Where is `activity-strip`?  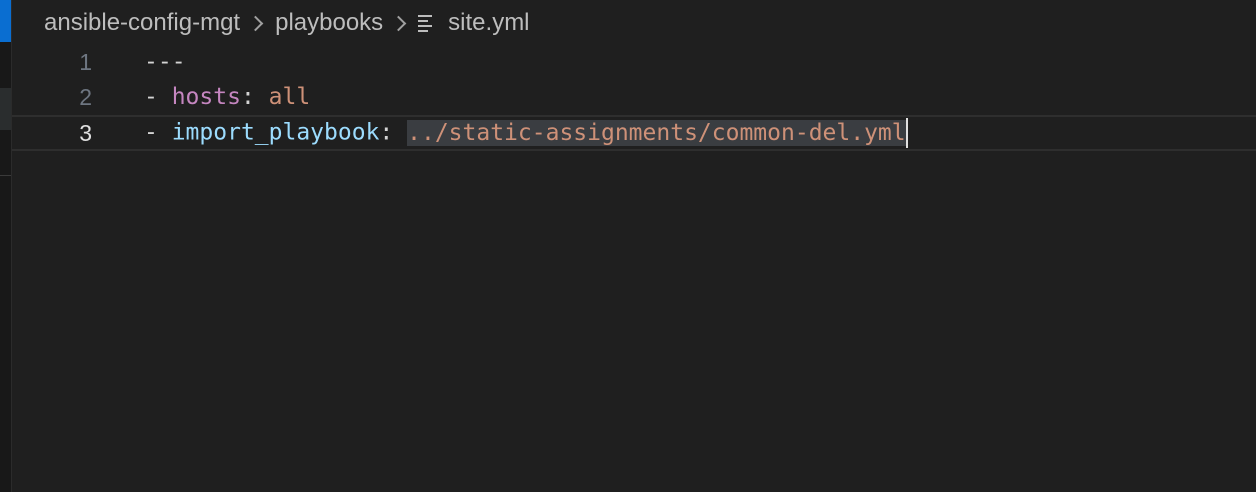
activity-strip is located at coordinates (6, 246).